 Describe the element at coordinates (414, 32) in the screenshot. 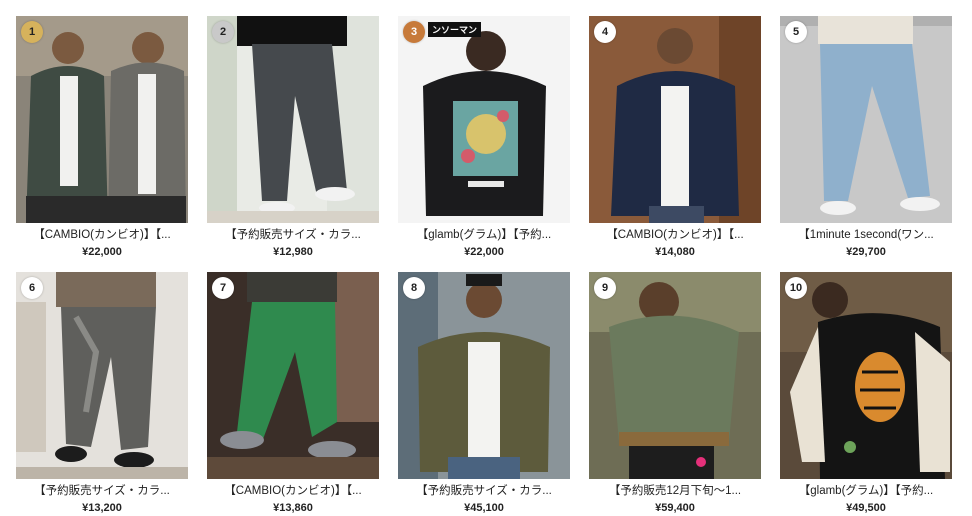

I see `rank-badge: 3` at that location.